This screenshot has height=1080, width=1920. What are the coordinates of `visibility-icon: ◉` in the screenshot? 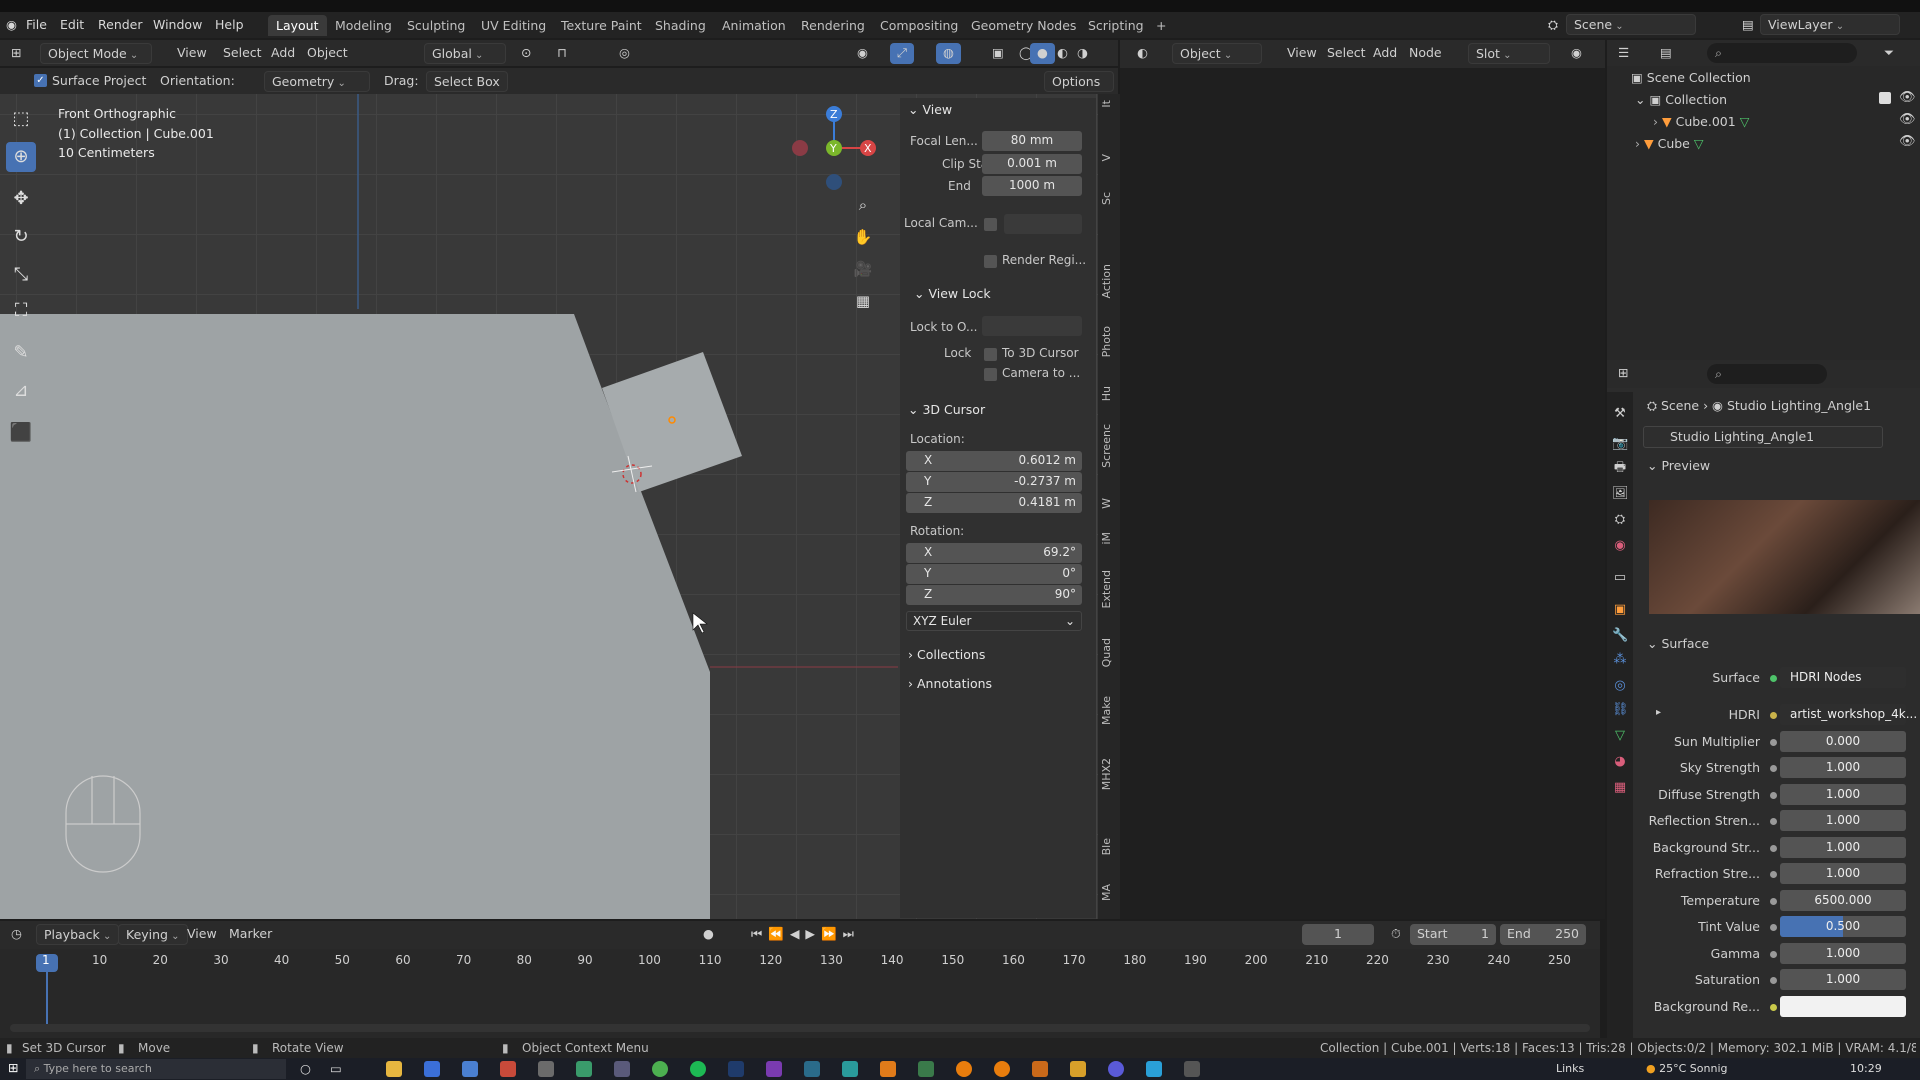 It's located at (862, 53).